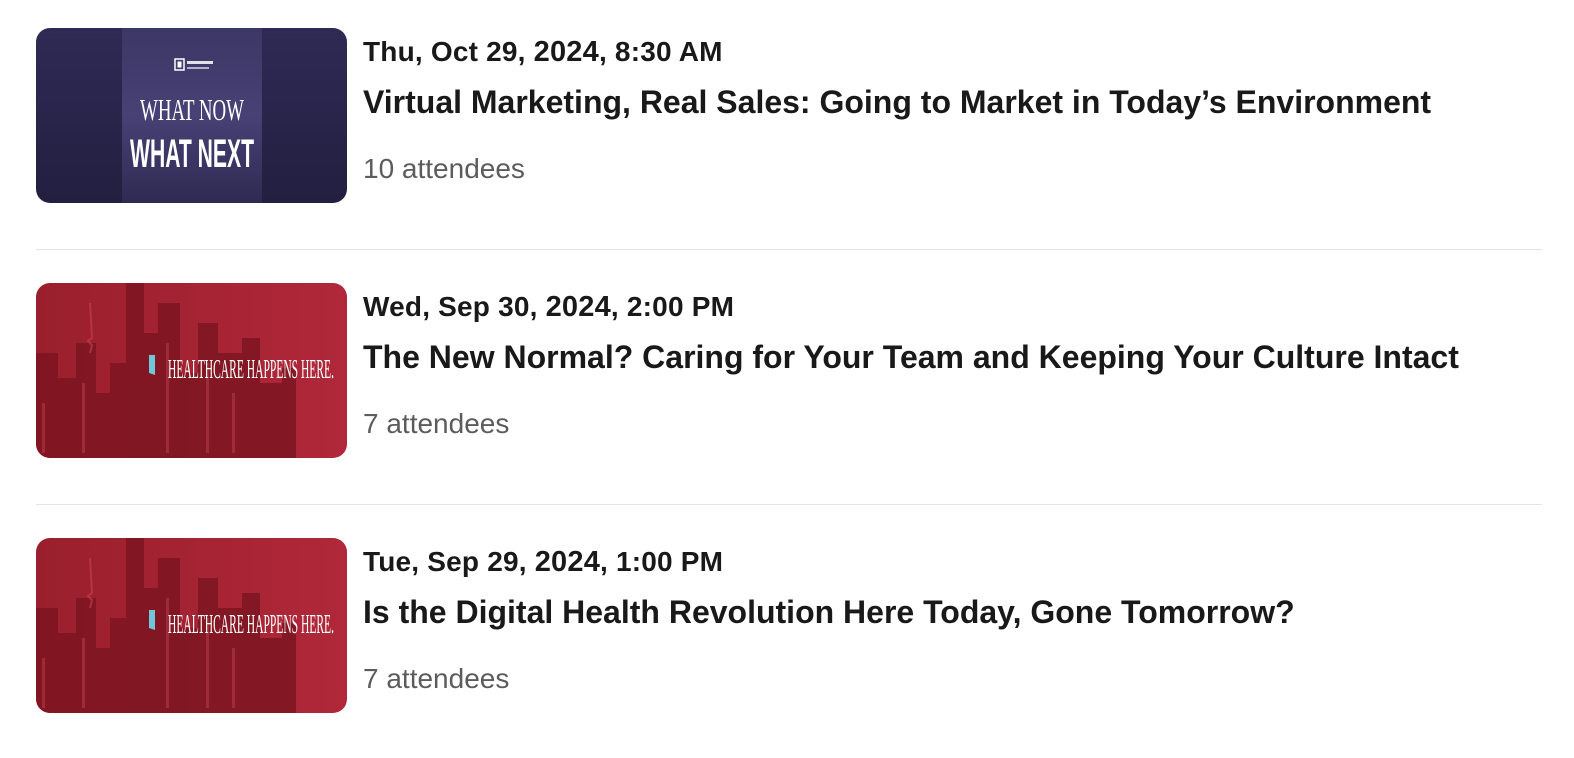 The image size is (1574, 758). Describe the element at coordinates (192, 109) in the screenshot. I see `thumbnail-line1: WHAT NOW` at that location.